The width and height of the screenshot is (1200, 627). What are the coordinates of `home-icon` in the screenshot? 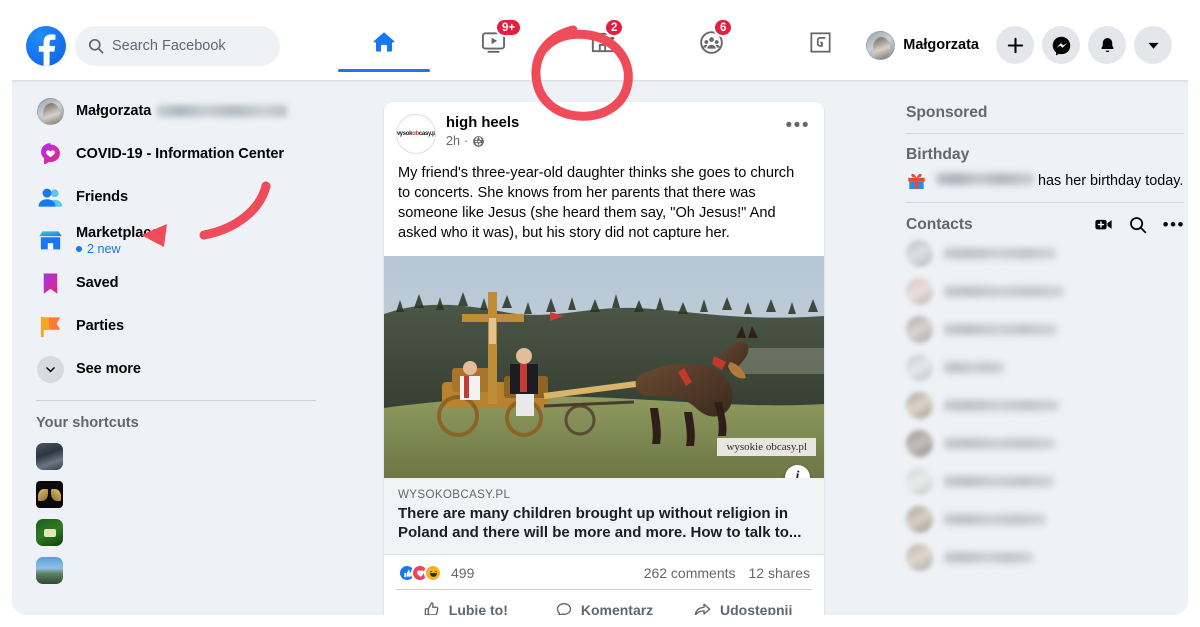 It's located at (384, 42).